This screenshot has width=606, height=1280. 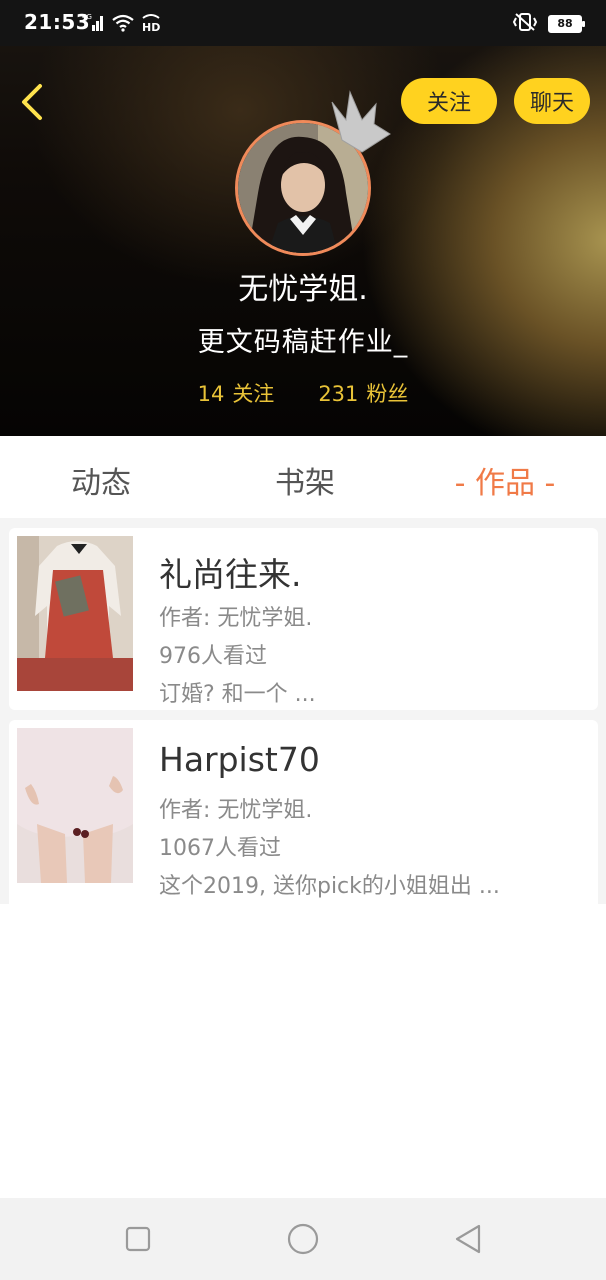 I want to click on profile-tabs: 动态 书架 - 作品 -, so click(x=303, y=482).